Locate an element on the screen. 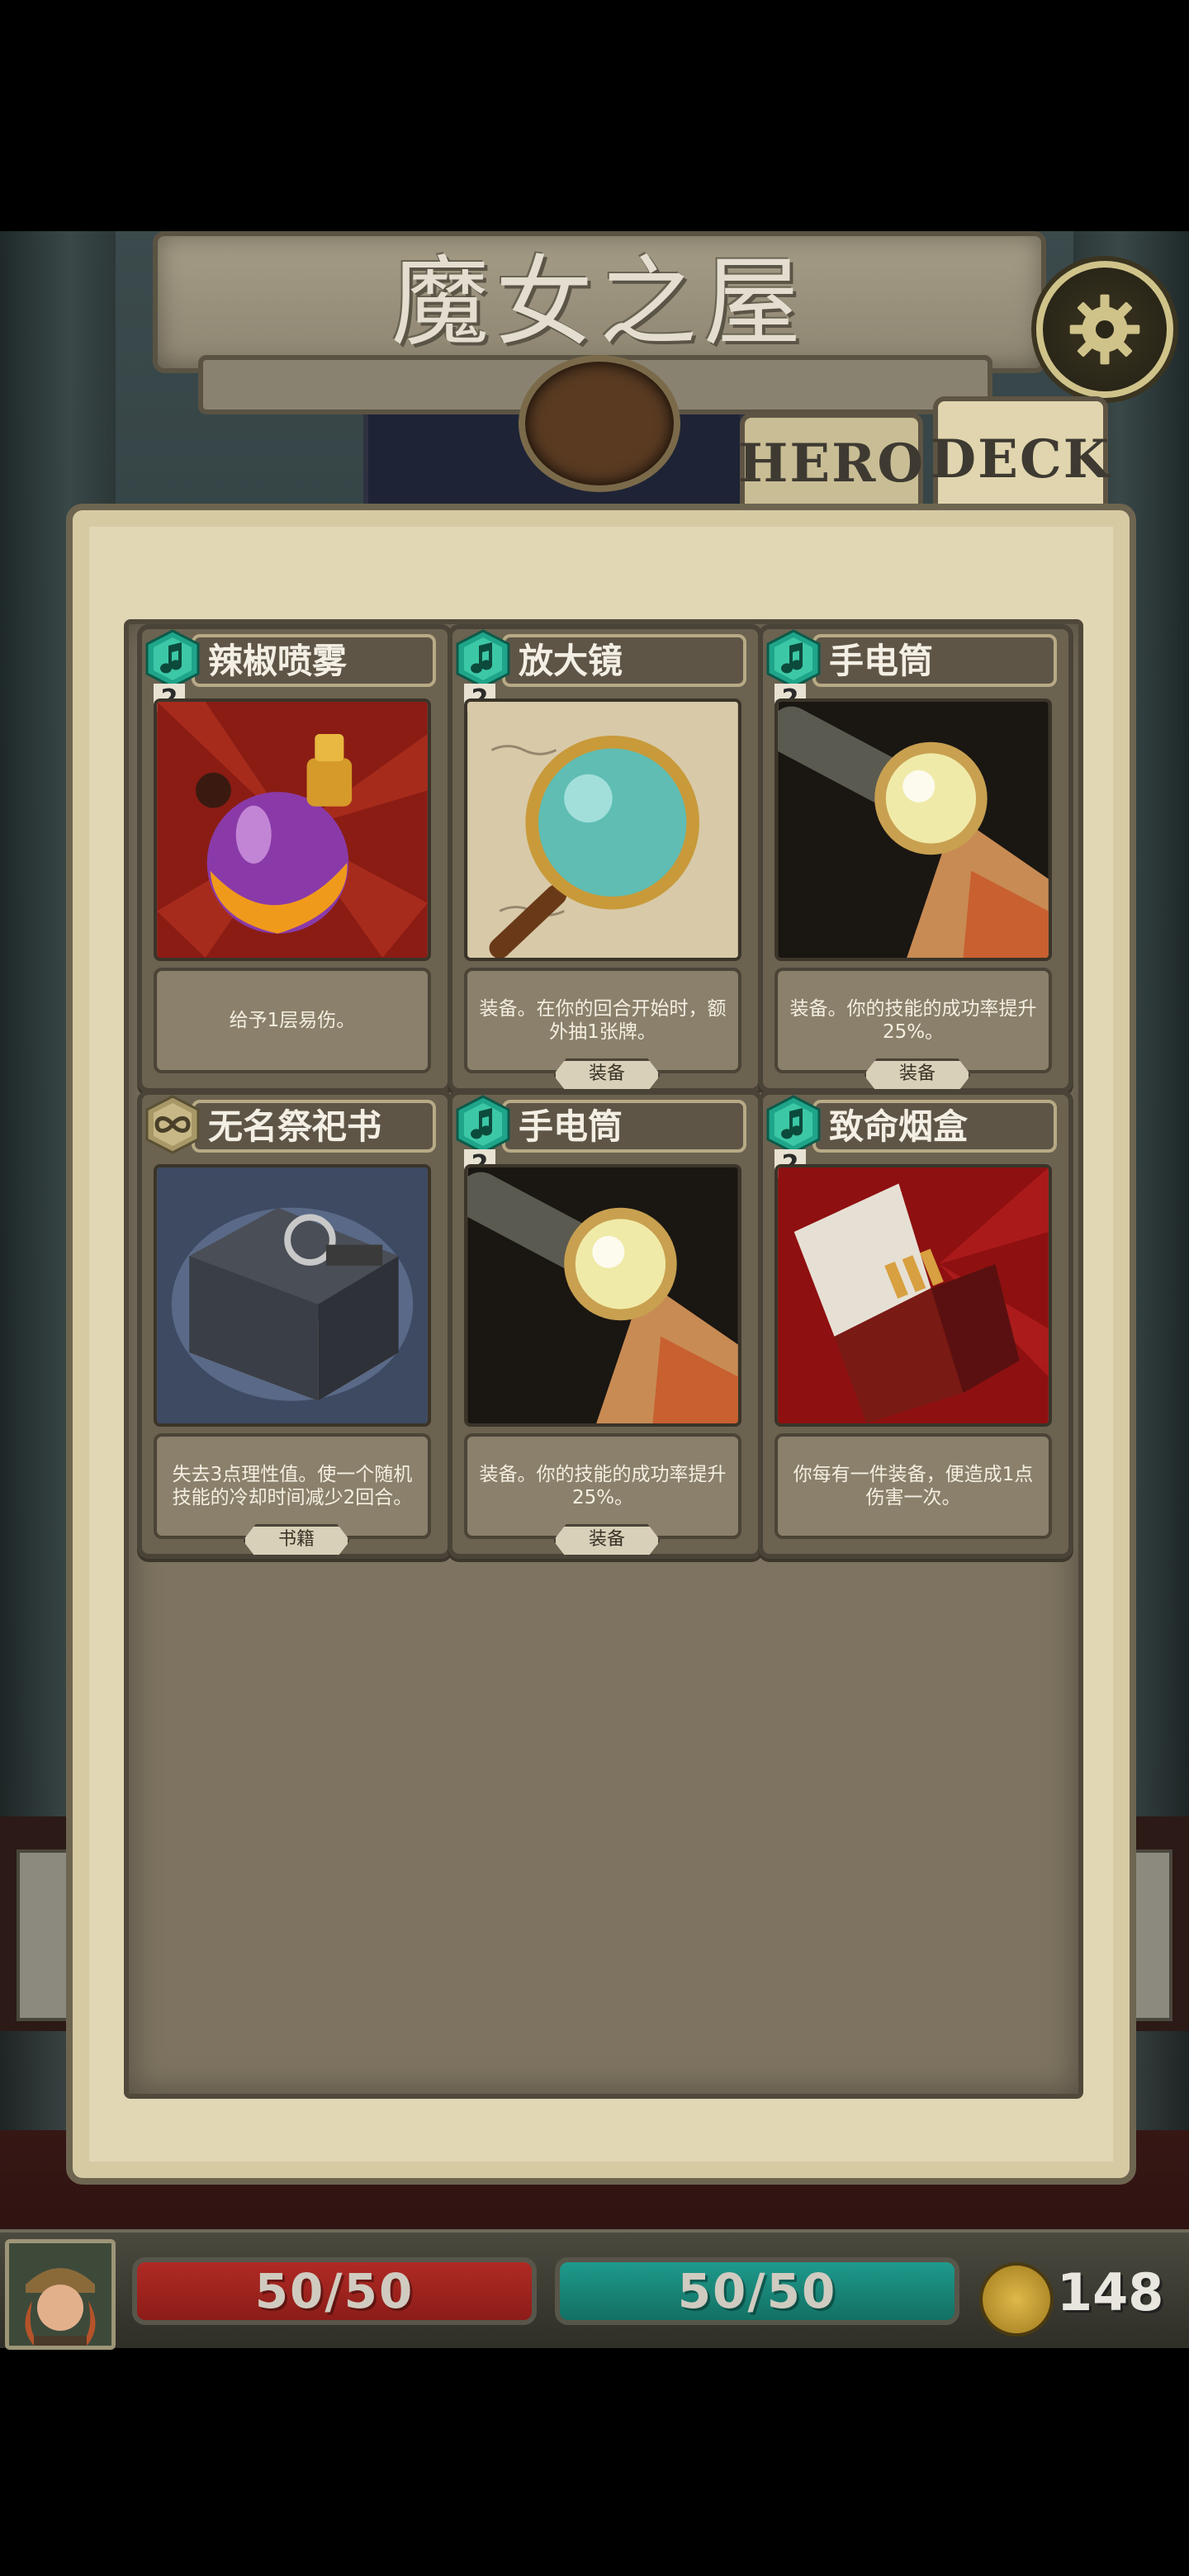  health-value: 50/50 is located at coordinates (334, 2291).